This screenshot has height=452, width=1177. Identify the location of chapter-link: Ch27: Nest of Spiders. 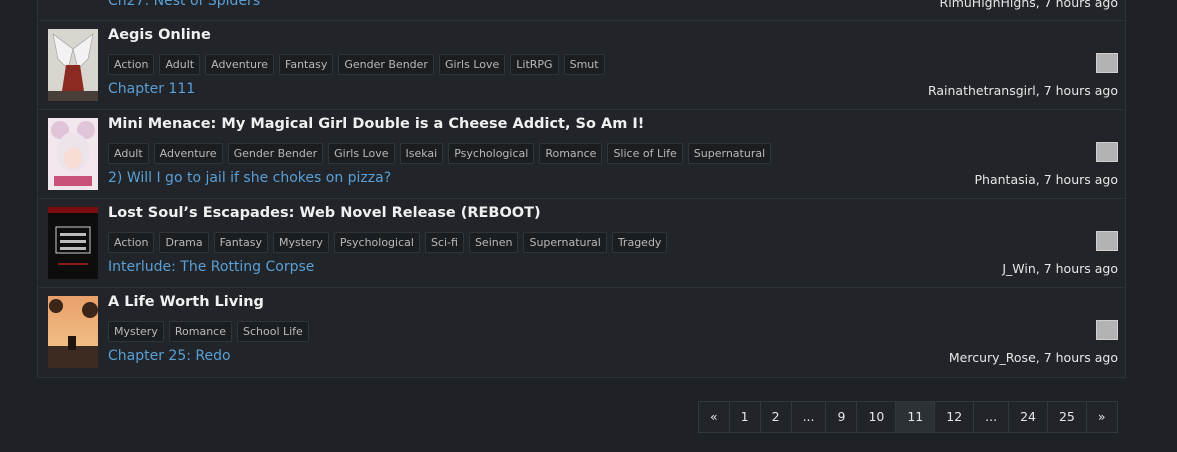
(184, 4).